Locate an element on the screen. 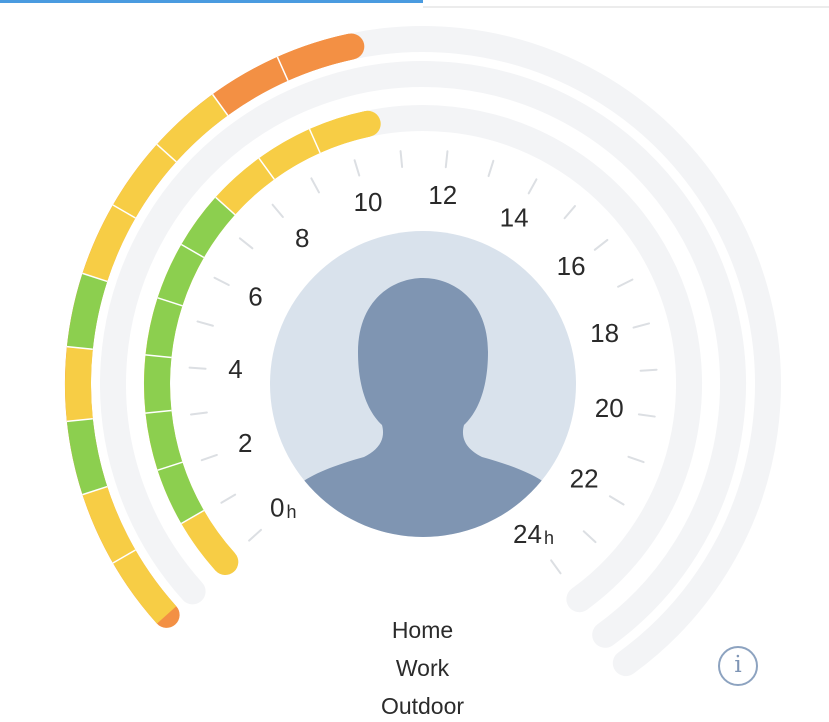  hour-label: 0h is located at coordinates (283, 508).